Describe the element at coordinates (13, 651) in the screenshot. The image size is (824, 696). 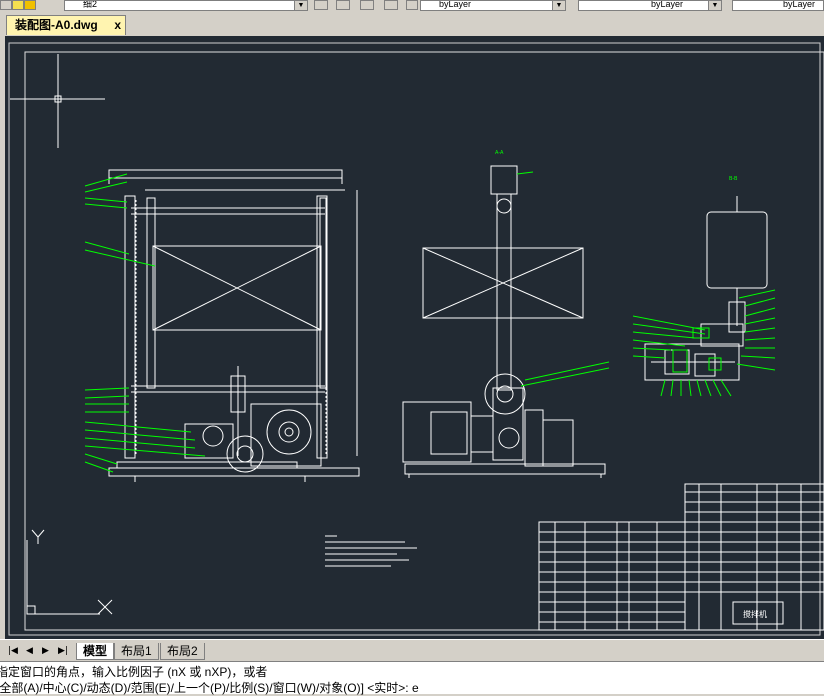
I see `first-layout-icon: |◀` at that location.